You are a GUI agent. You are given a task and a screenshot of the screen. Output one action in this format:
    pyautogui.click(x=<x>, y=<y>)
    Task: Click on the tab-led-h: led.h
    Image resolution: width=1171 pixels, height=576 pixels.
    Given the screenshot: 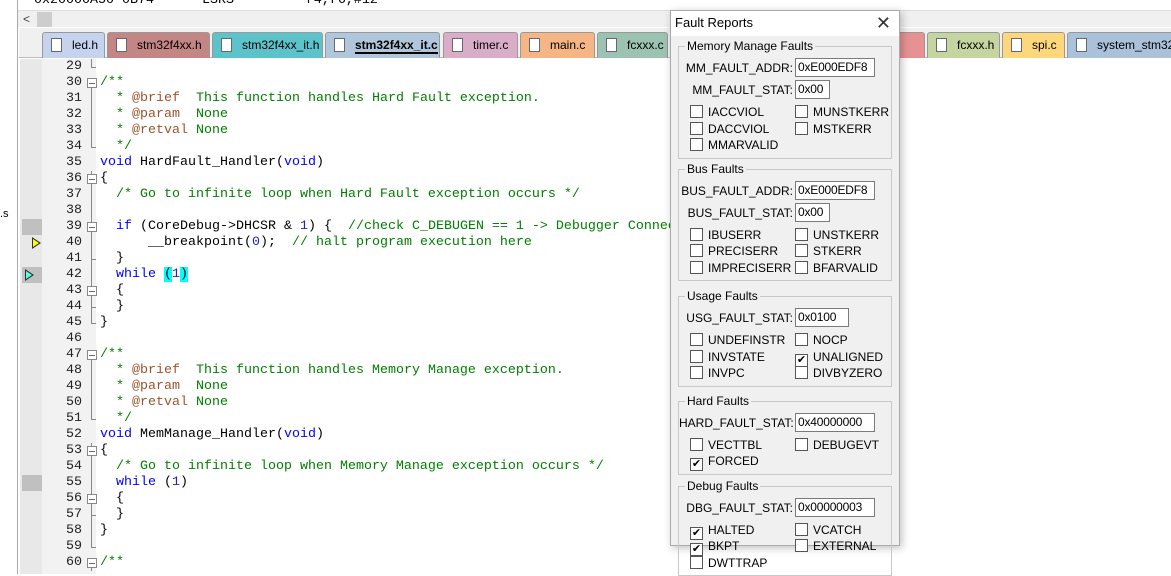 What is the action you would take?
    pyautogui.click(x=73, y=45)
    